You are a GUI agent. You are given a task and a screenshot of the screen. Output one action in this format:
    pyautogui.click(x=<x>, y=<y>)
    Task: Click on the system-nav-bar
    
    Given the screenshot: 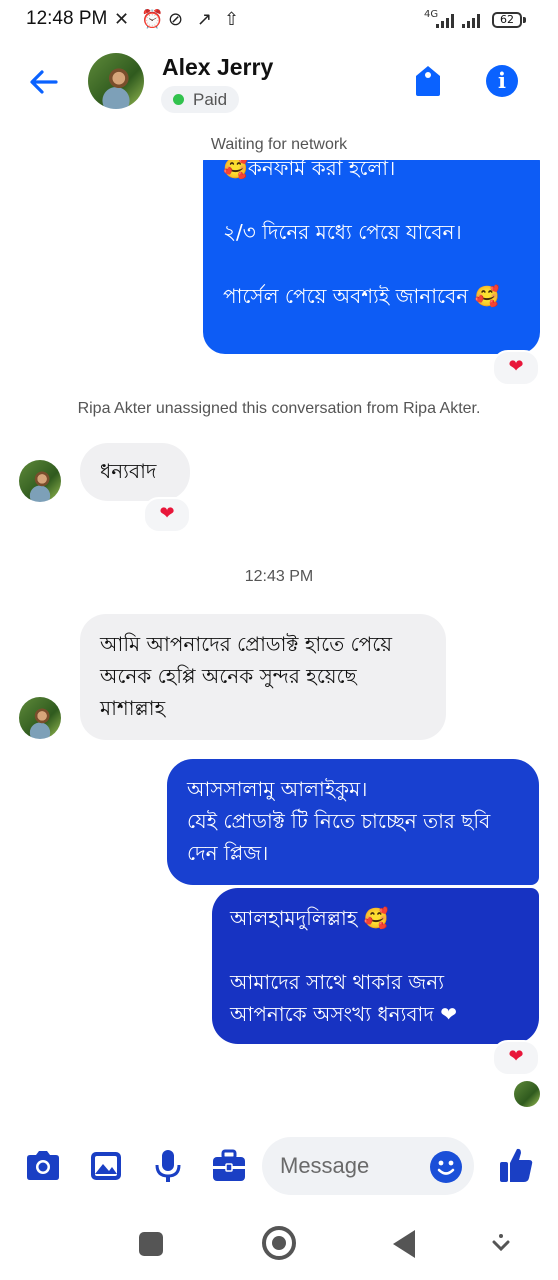 What is the action you would take?
    pyautogui.click(x=279, y=1245)
    